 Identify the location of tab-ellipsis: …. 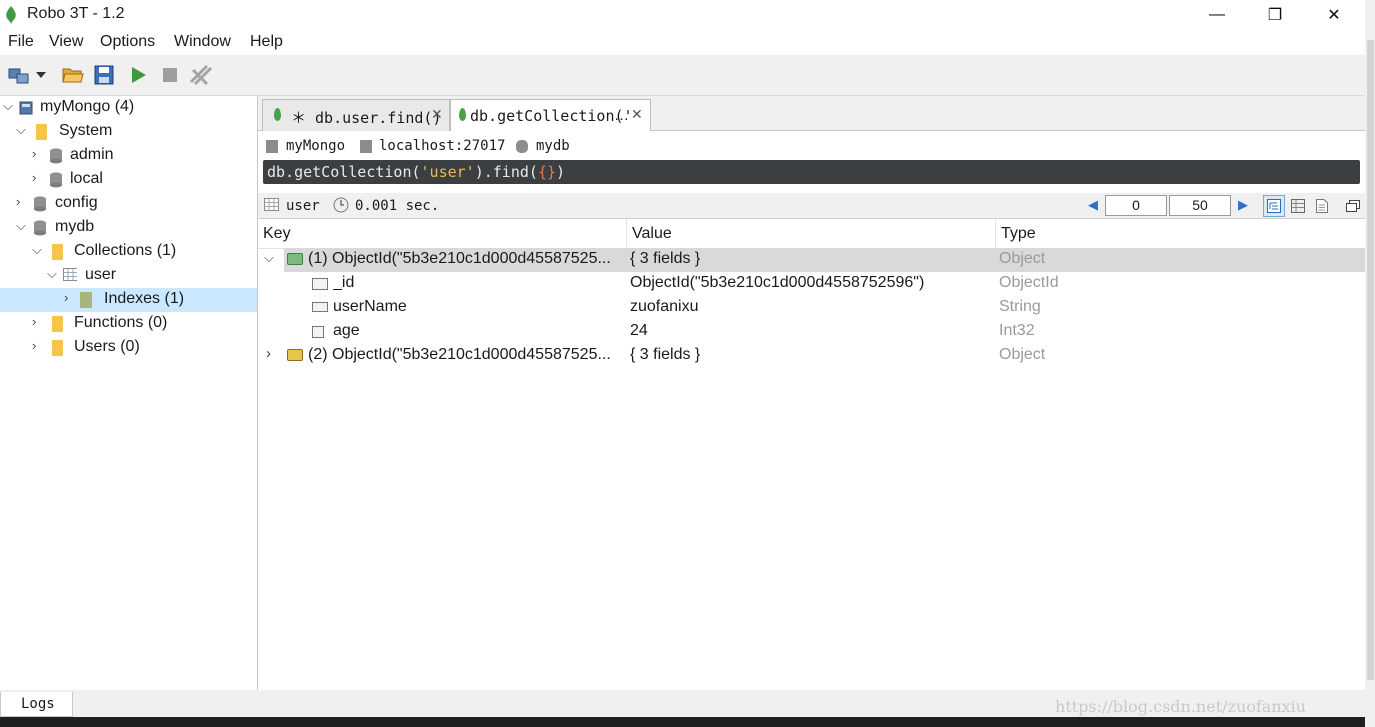
(621, 115).